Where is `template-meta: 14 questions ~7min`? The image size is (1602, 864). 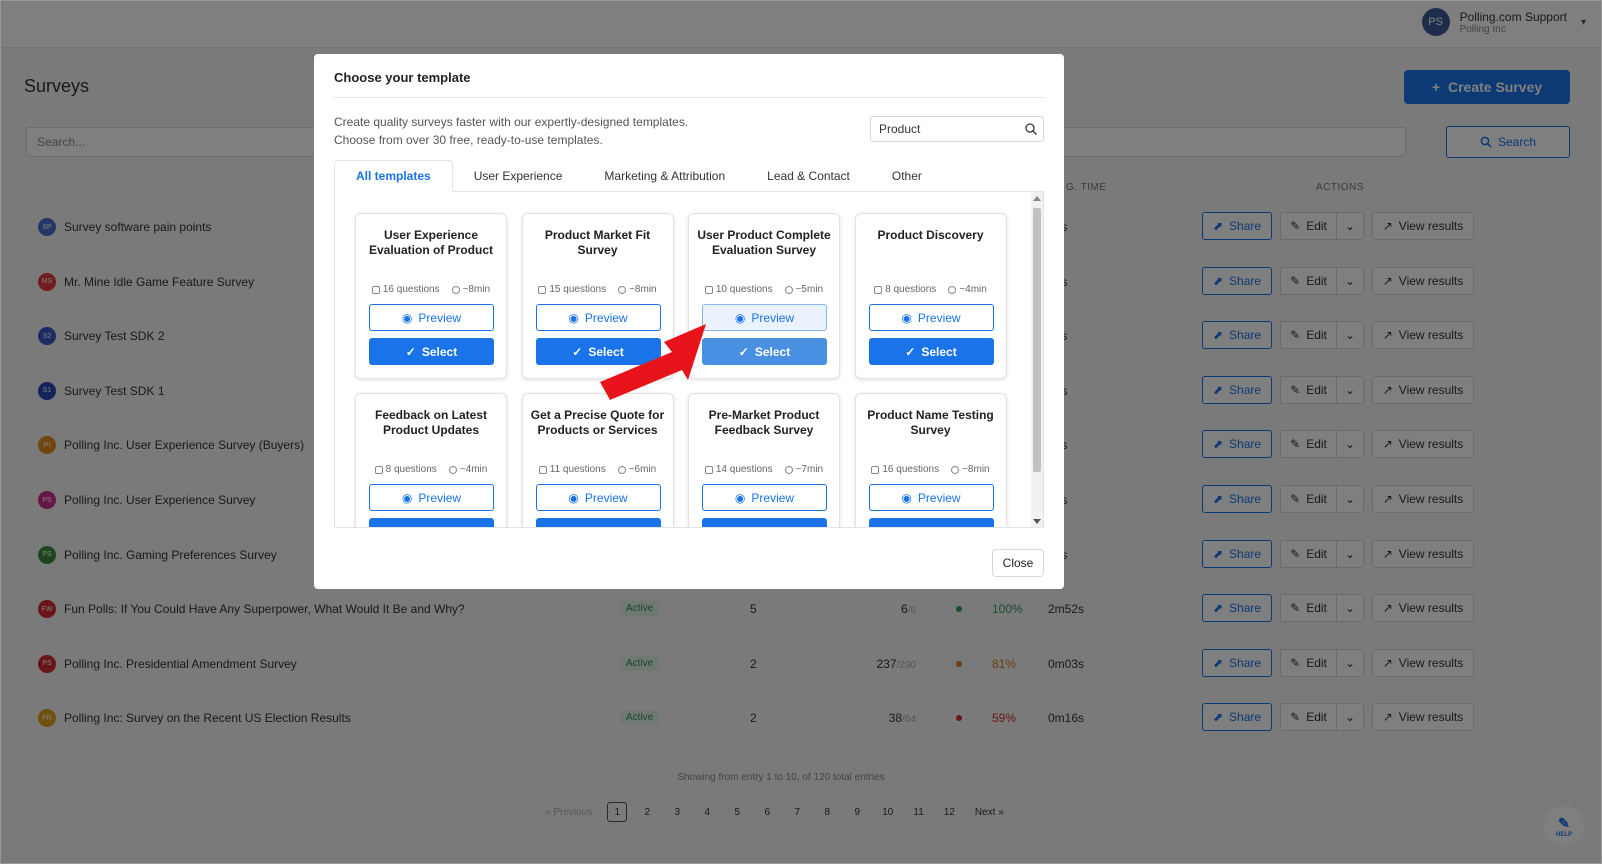
template-meta: 14 questions ~7min is located at coordinates (764, 469).